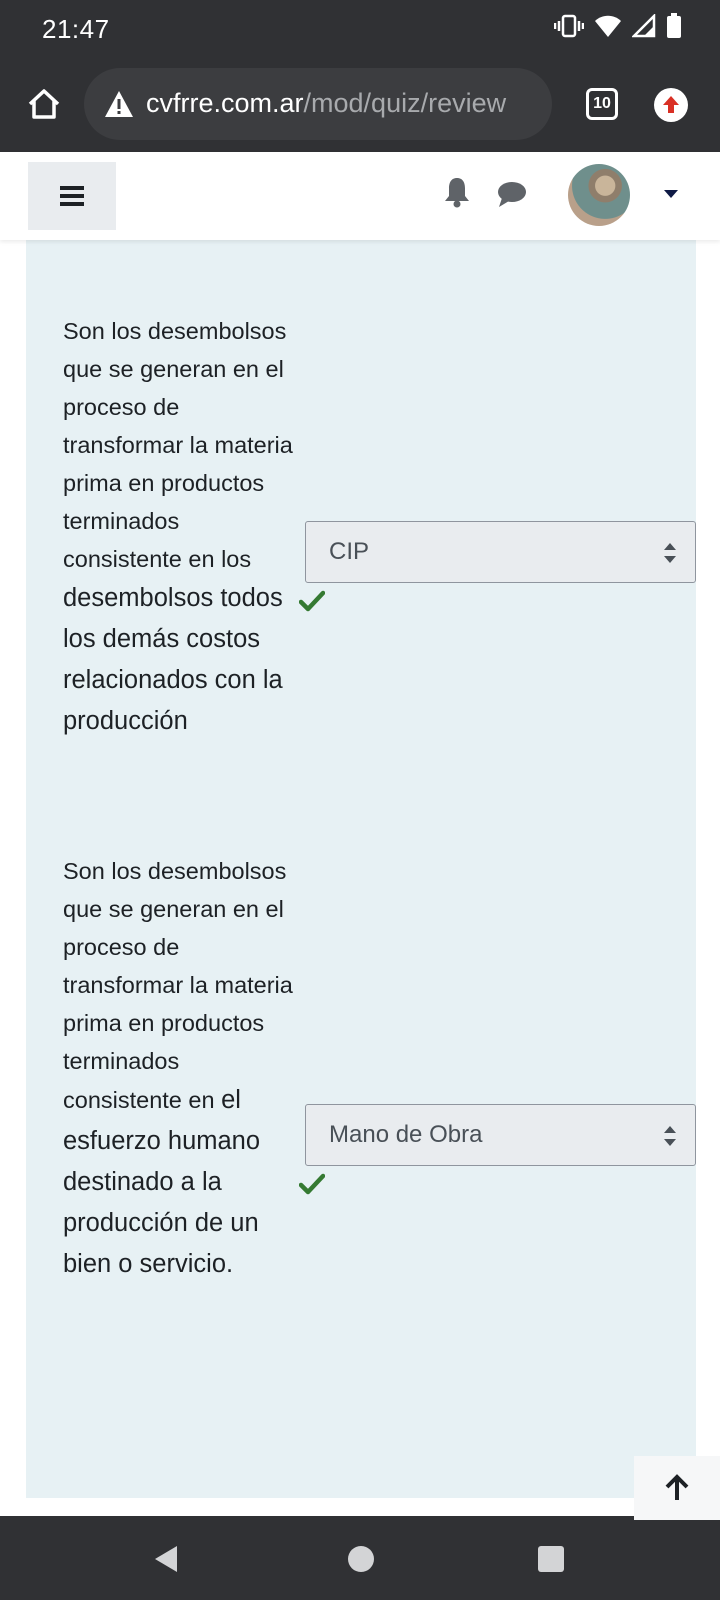  I want to click on battery-icon, so click(674, 28).